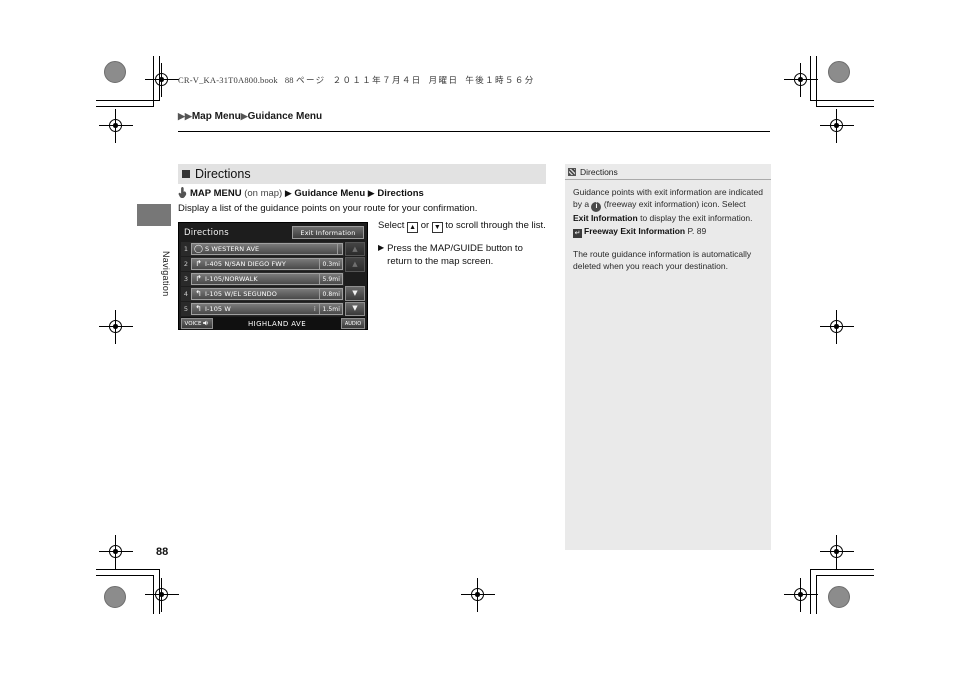 The image size is (954, 675). I want to click on guidance-point-distance, so click(339, 249).